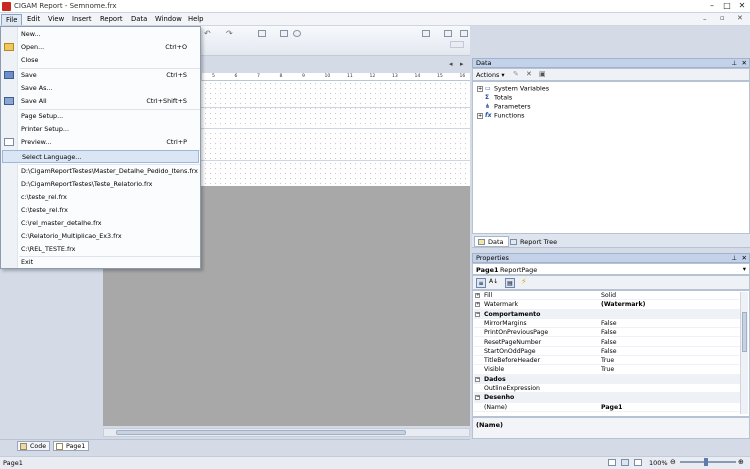  I want to click on property-row: (Name) Page1, so click(607, 407).